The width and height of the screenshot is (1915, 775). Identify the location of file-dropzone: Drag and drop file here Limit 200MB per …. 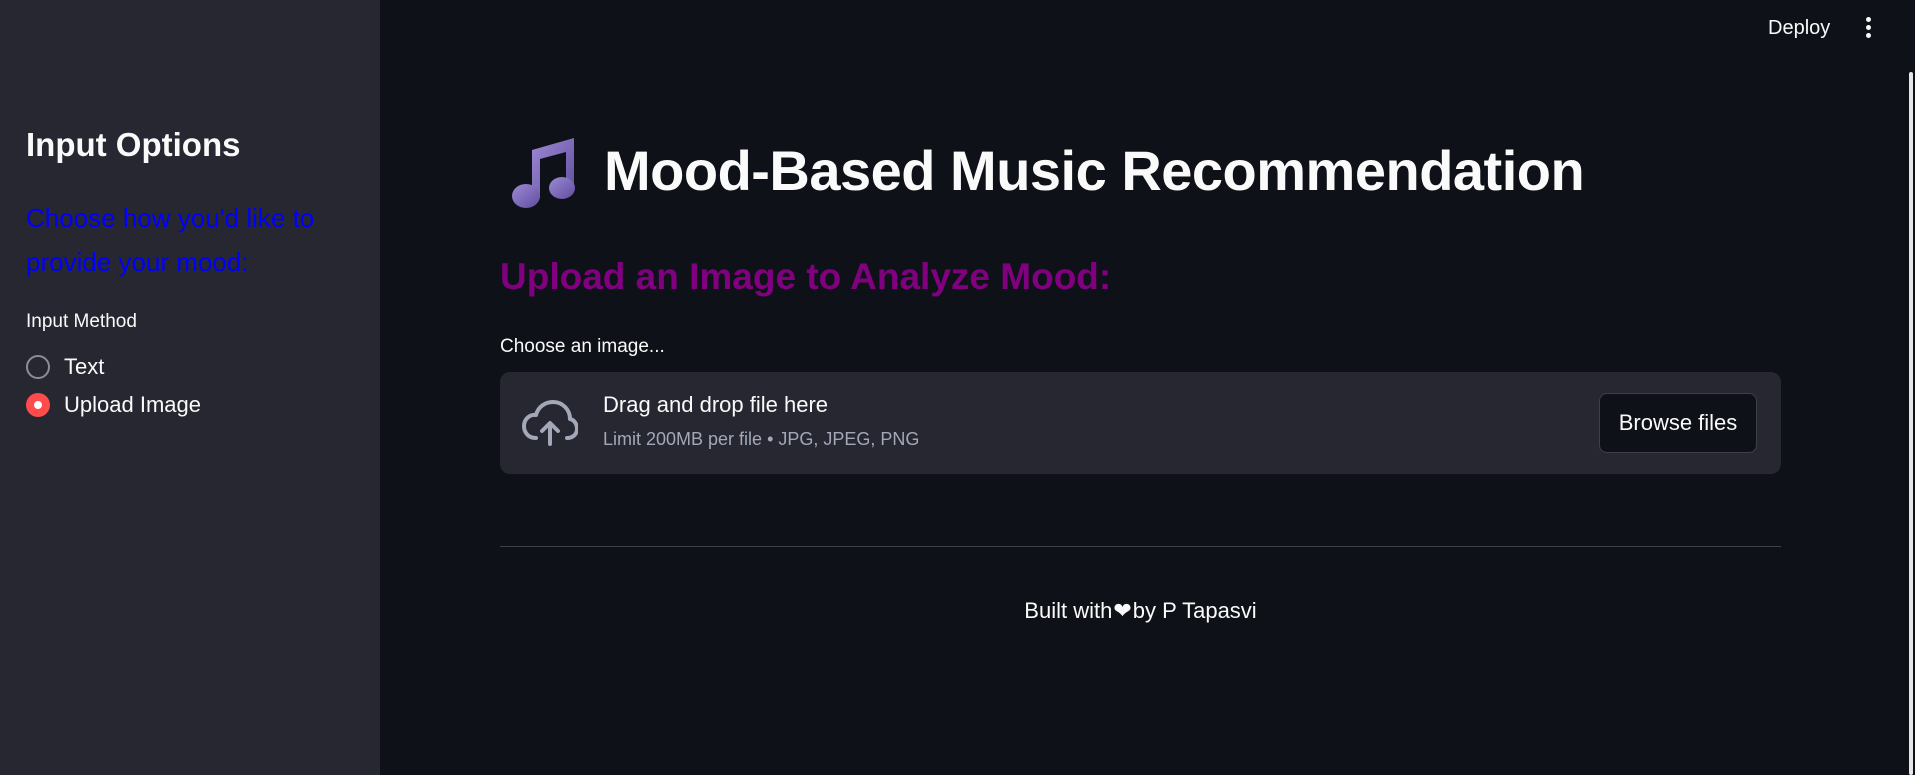
(1140, 423).